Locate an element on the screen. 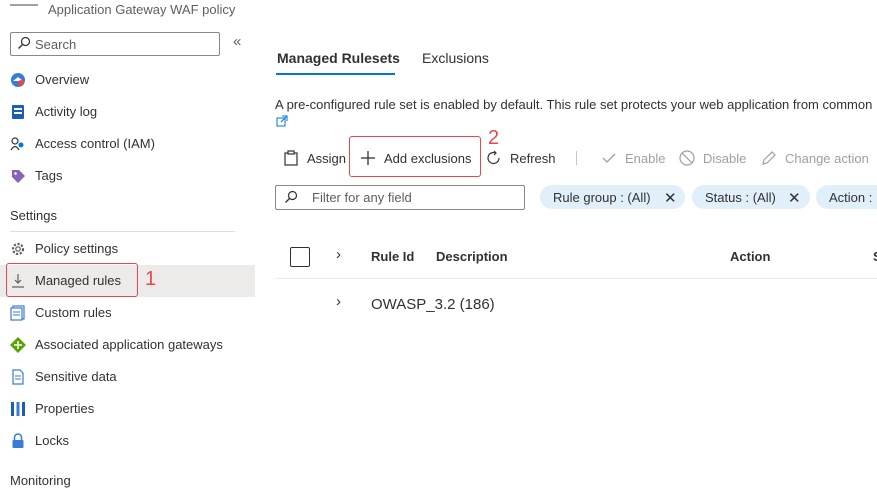  change-action-button: Change action is located at coordinates (819, 159).